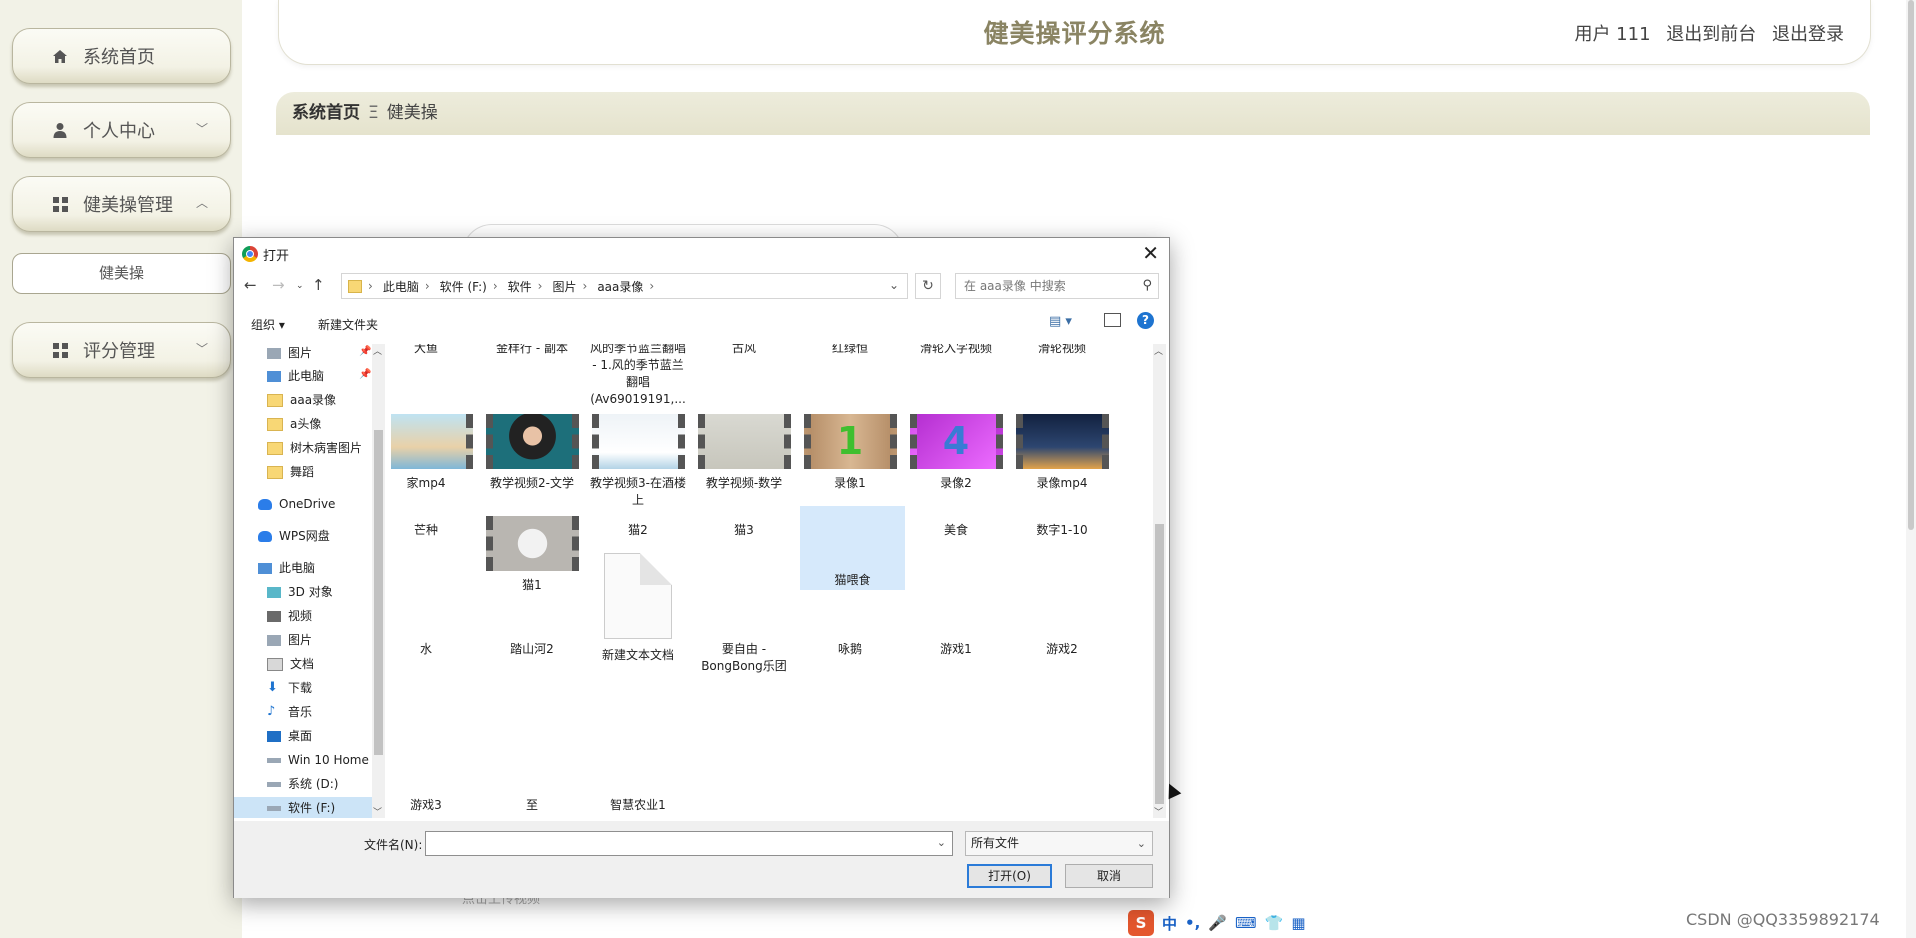 The image size is (1916, 938). I want to click on nav-item-3d: 3D 对象, so click(300, 592).